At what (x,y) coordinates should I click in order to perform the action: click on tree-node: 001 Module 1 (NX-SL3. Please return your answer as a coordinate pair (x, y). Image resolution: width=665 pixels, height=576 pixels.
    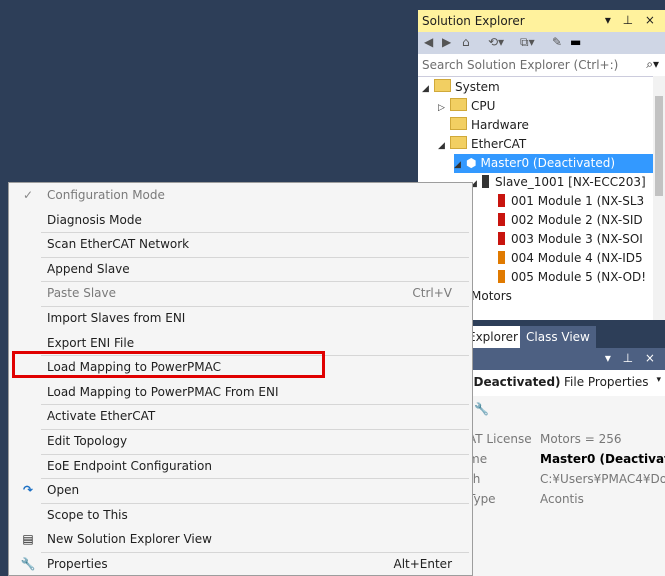
    Looking at the image, I should click on (565, 201).